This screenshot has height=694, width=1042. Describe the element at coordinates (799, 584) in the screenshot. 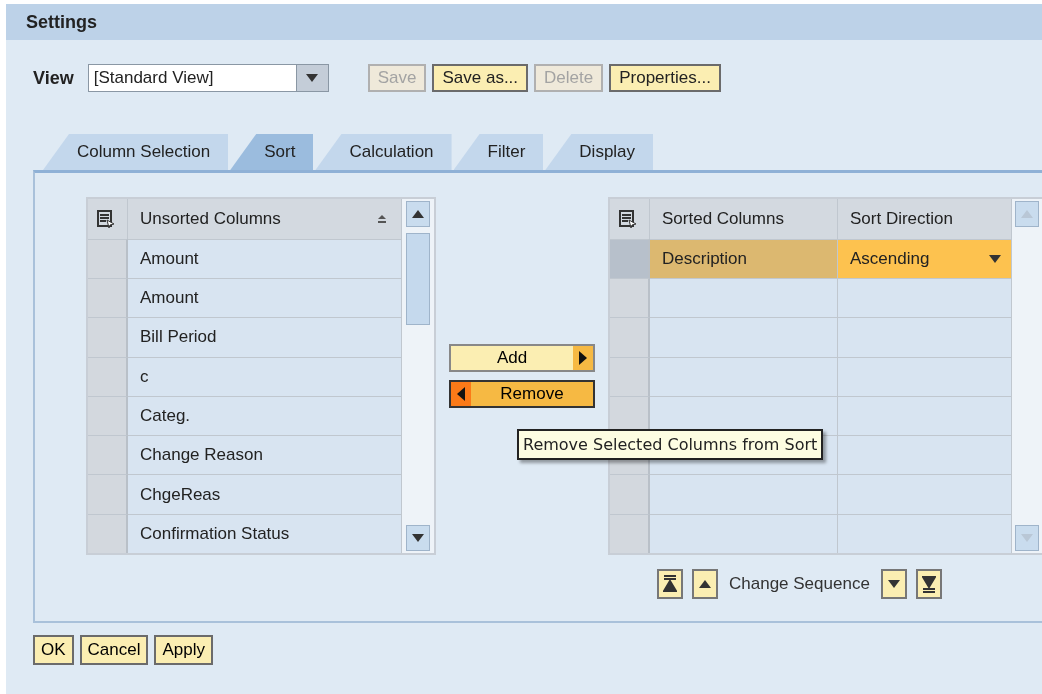

I see `change-sequence-label: Change Sequence` at that location.